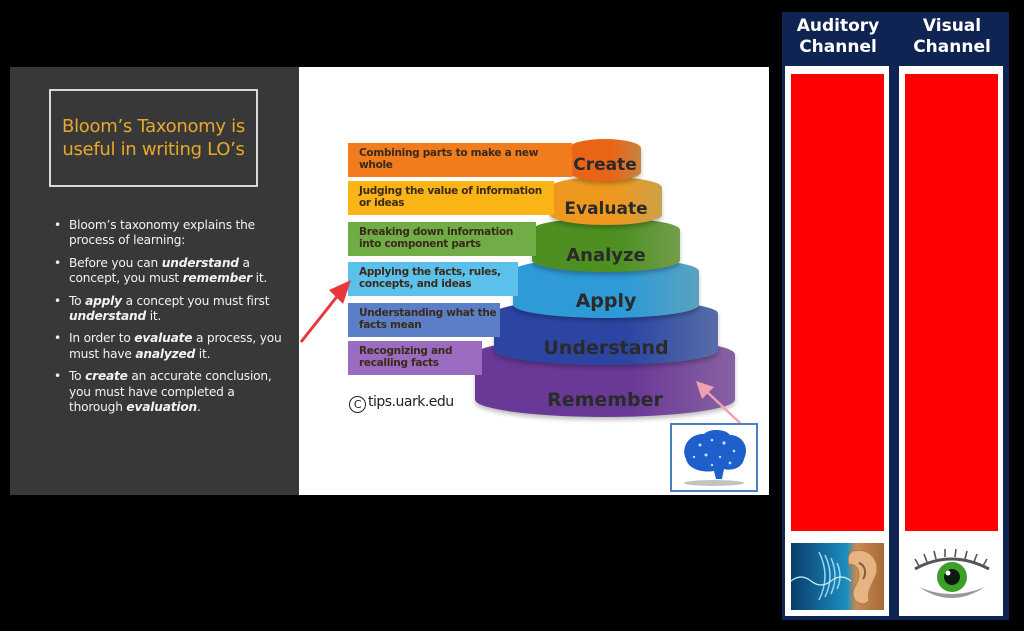 This screenshot has height=631, width=1024. Describe the element at coordinates (195, 300) in the screenshot. I see `bullet-text: a concept you must first` at that location.